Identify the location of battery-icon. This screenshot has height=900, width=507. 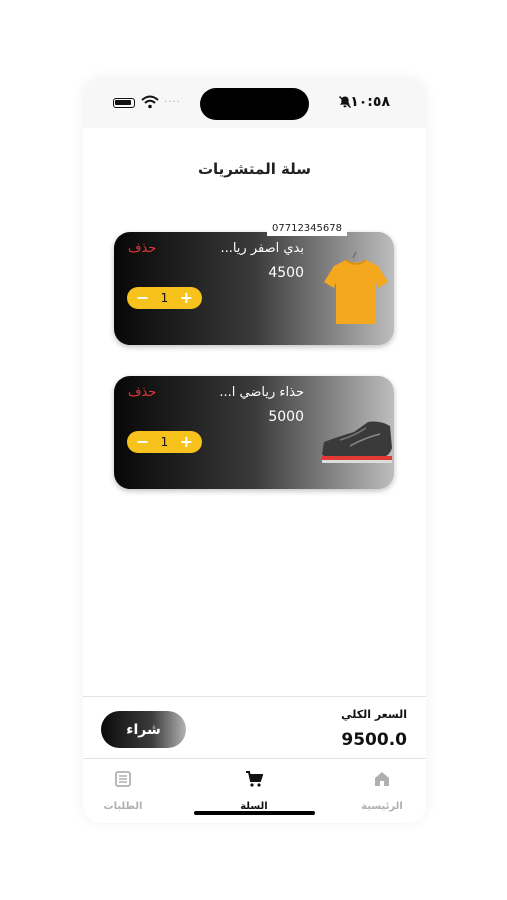
(124, 103).